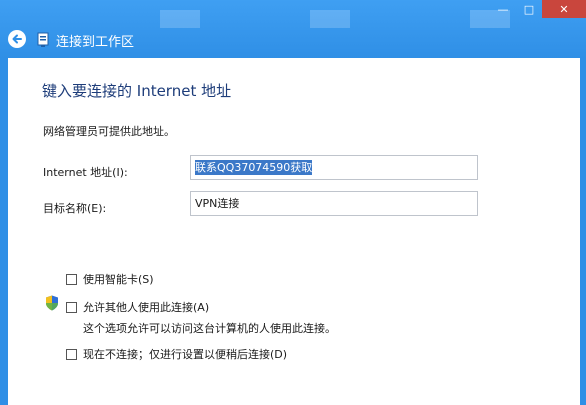  I want to click on title-bar: — □ ✕ 连接到工作区, so click(293, 29).